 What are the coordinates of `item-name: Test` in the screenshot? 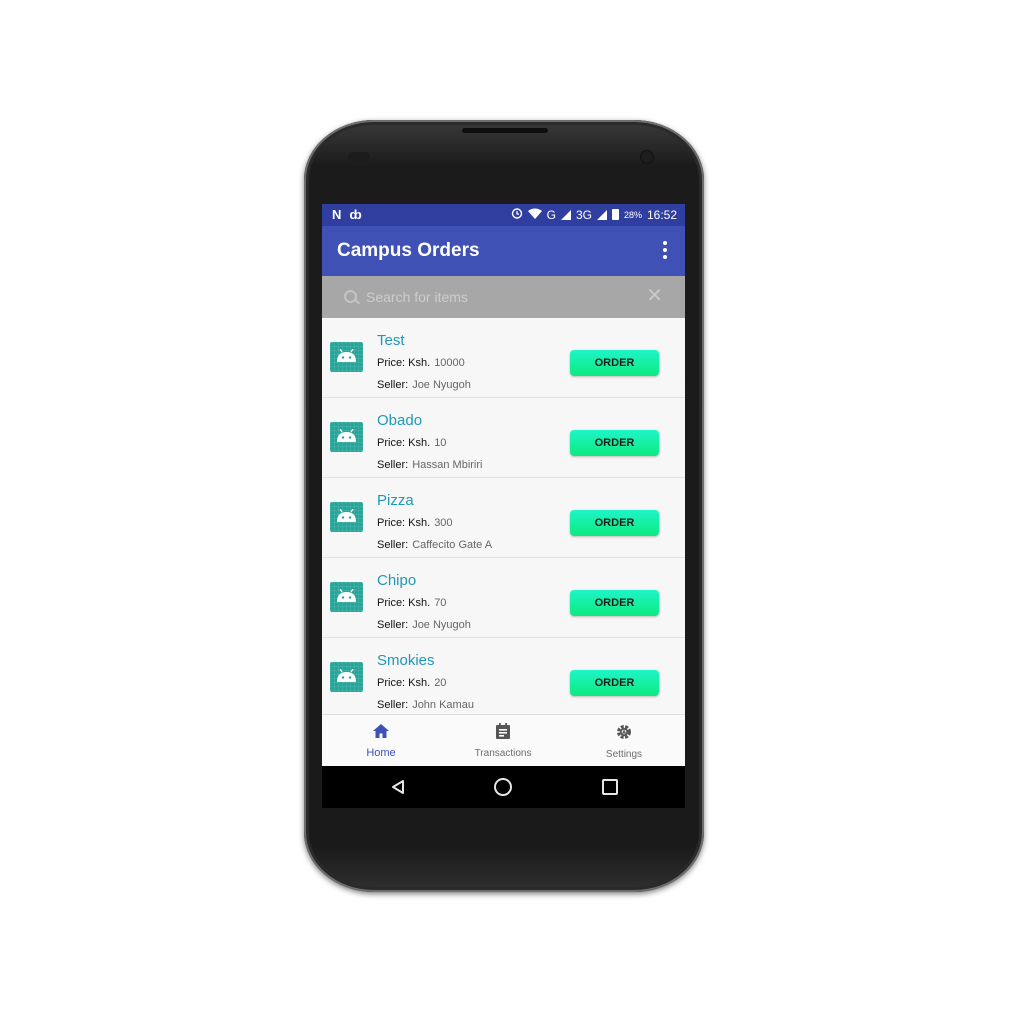 It's located at (391, 340).